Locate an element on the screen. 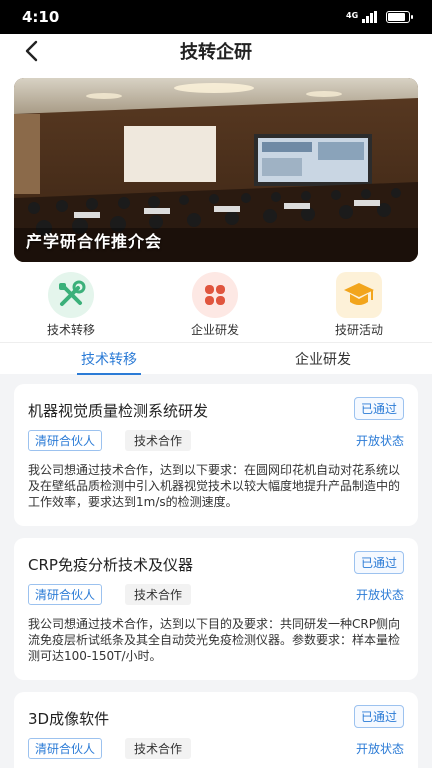 Image resolution: width=432 pixels, height=768 pixels. tab-enterprise-rd: 企业研发 is located at coordinates (323, 359).